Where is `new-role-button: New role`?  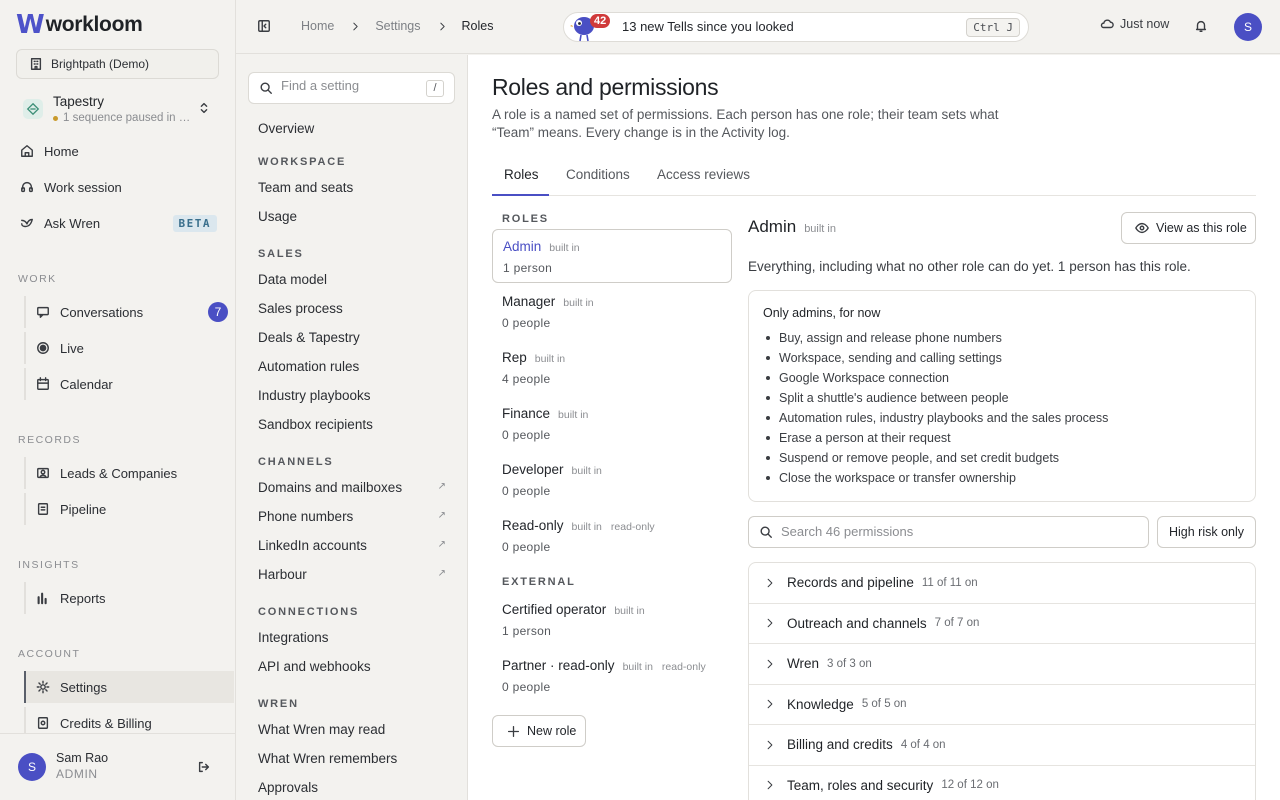
new-role-button: New role is located at coordinates (539, 731).